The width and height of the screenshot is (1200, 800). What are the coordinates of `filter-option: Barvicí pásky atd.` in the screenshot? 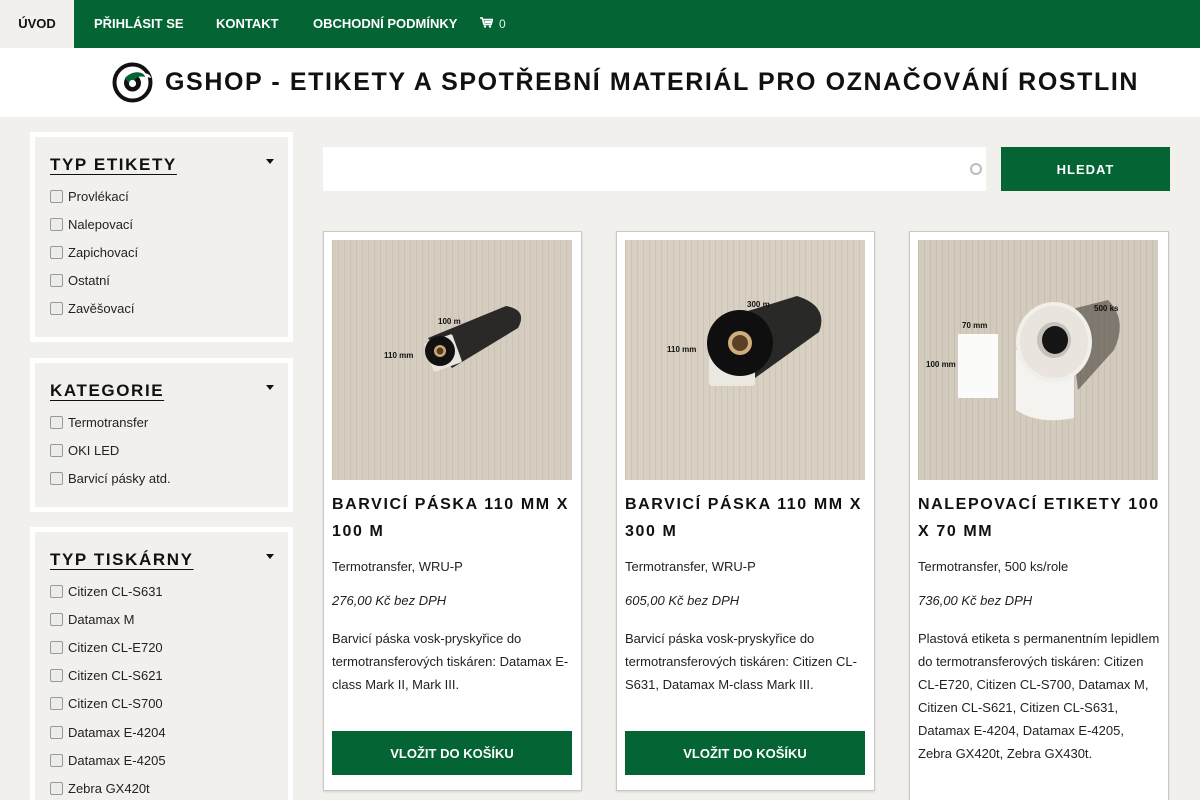 It's located at (161, 478).